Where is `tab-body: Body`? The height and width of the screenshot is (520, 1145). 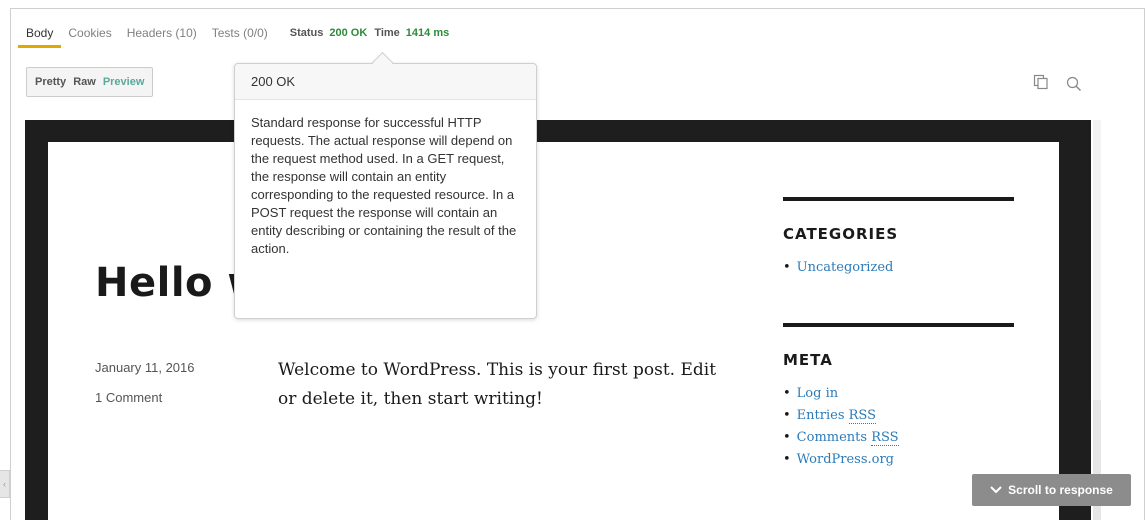 tab-body: Body is located at coordinates (39, 37).